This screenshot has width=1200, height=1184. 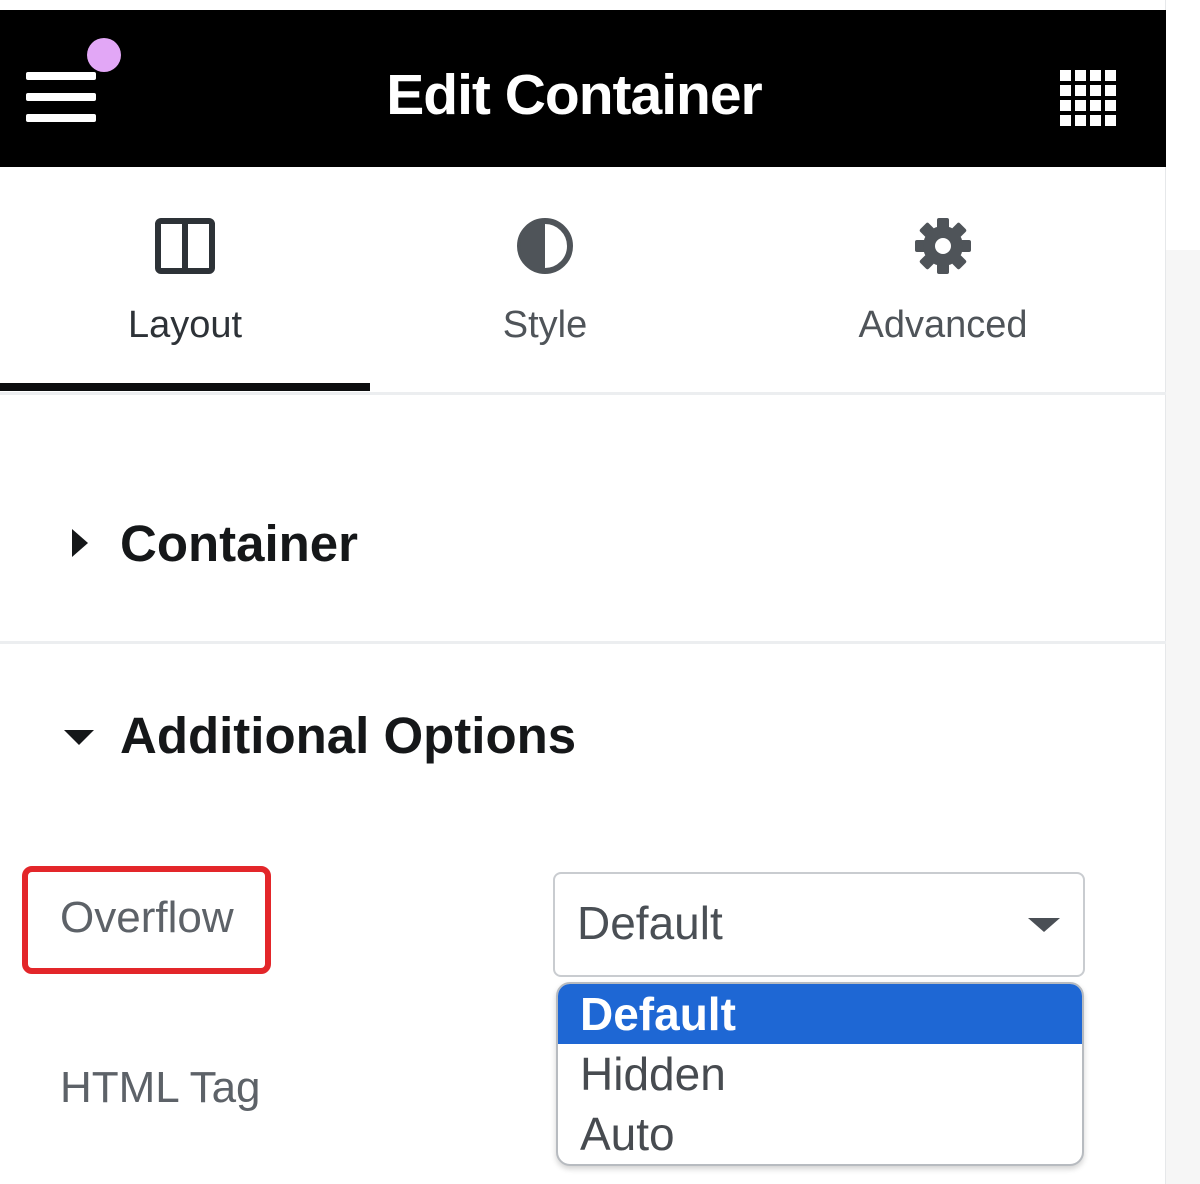 What do you see at coordinates (545, 325) in the screenshot?
I see `tab-style-label: Style` at bounding box center [545, 325].